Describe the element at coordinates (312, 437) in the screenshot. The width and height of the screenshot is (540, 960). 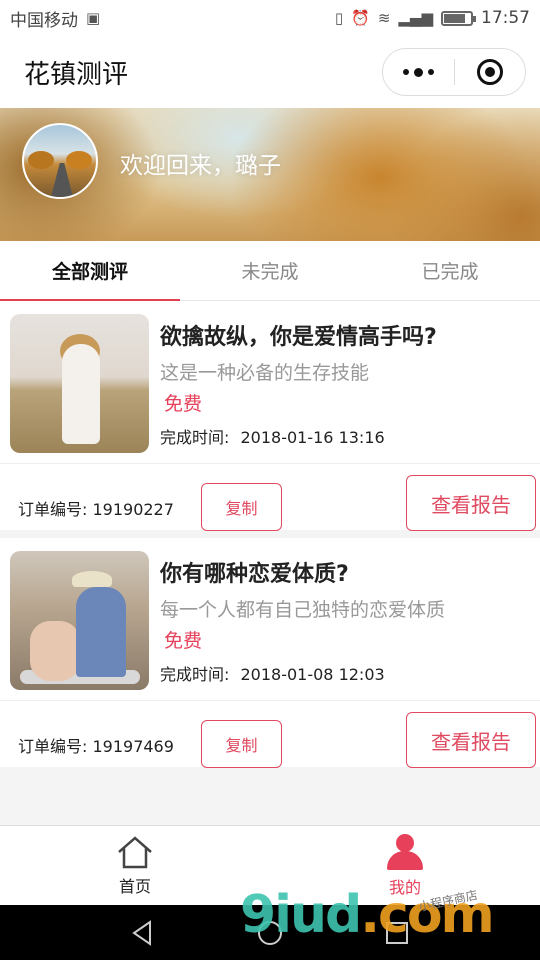
I see `completion-time-value: 2018-01-16 13:16` at that location.